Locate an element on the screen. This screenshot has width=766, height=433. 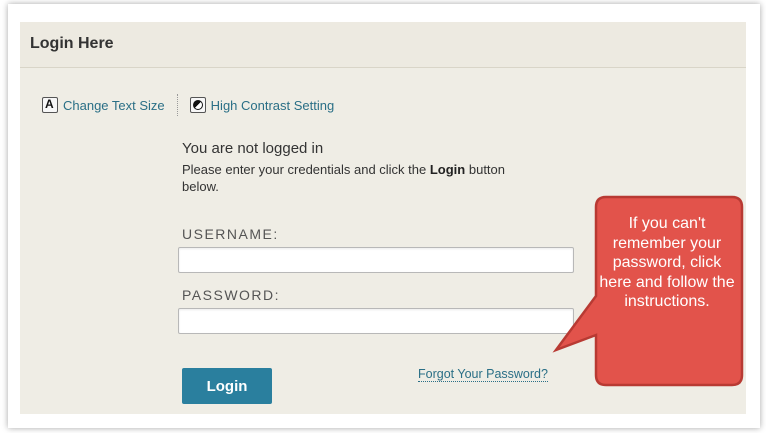
password-label: PASSWORD: is located at coordinates (231, 295).